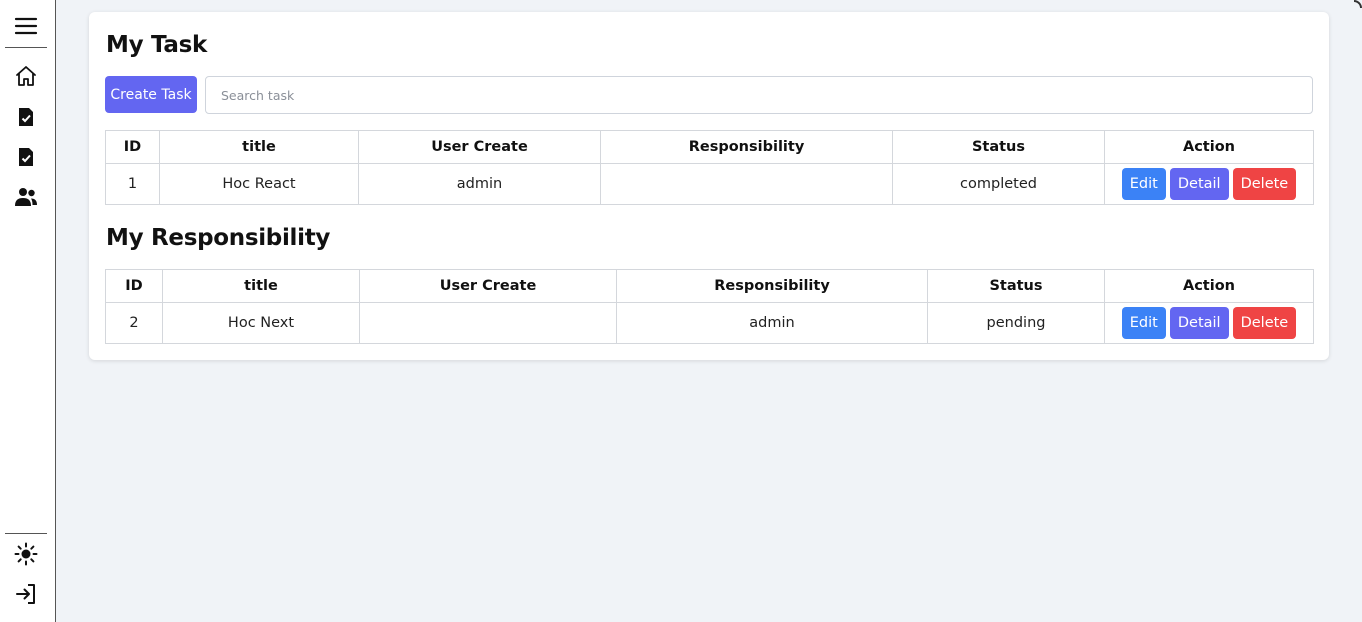 Image resolution: width=1362 pixels, height=622 pixels. Describe the element at coordinates (746, 184) in the screenshot. I see `cell-responsibility` at that location.